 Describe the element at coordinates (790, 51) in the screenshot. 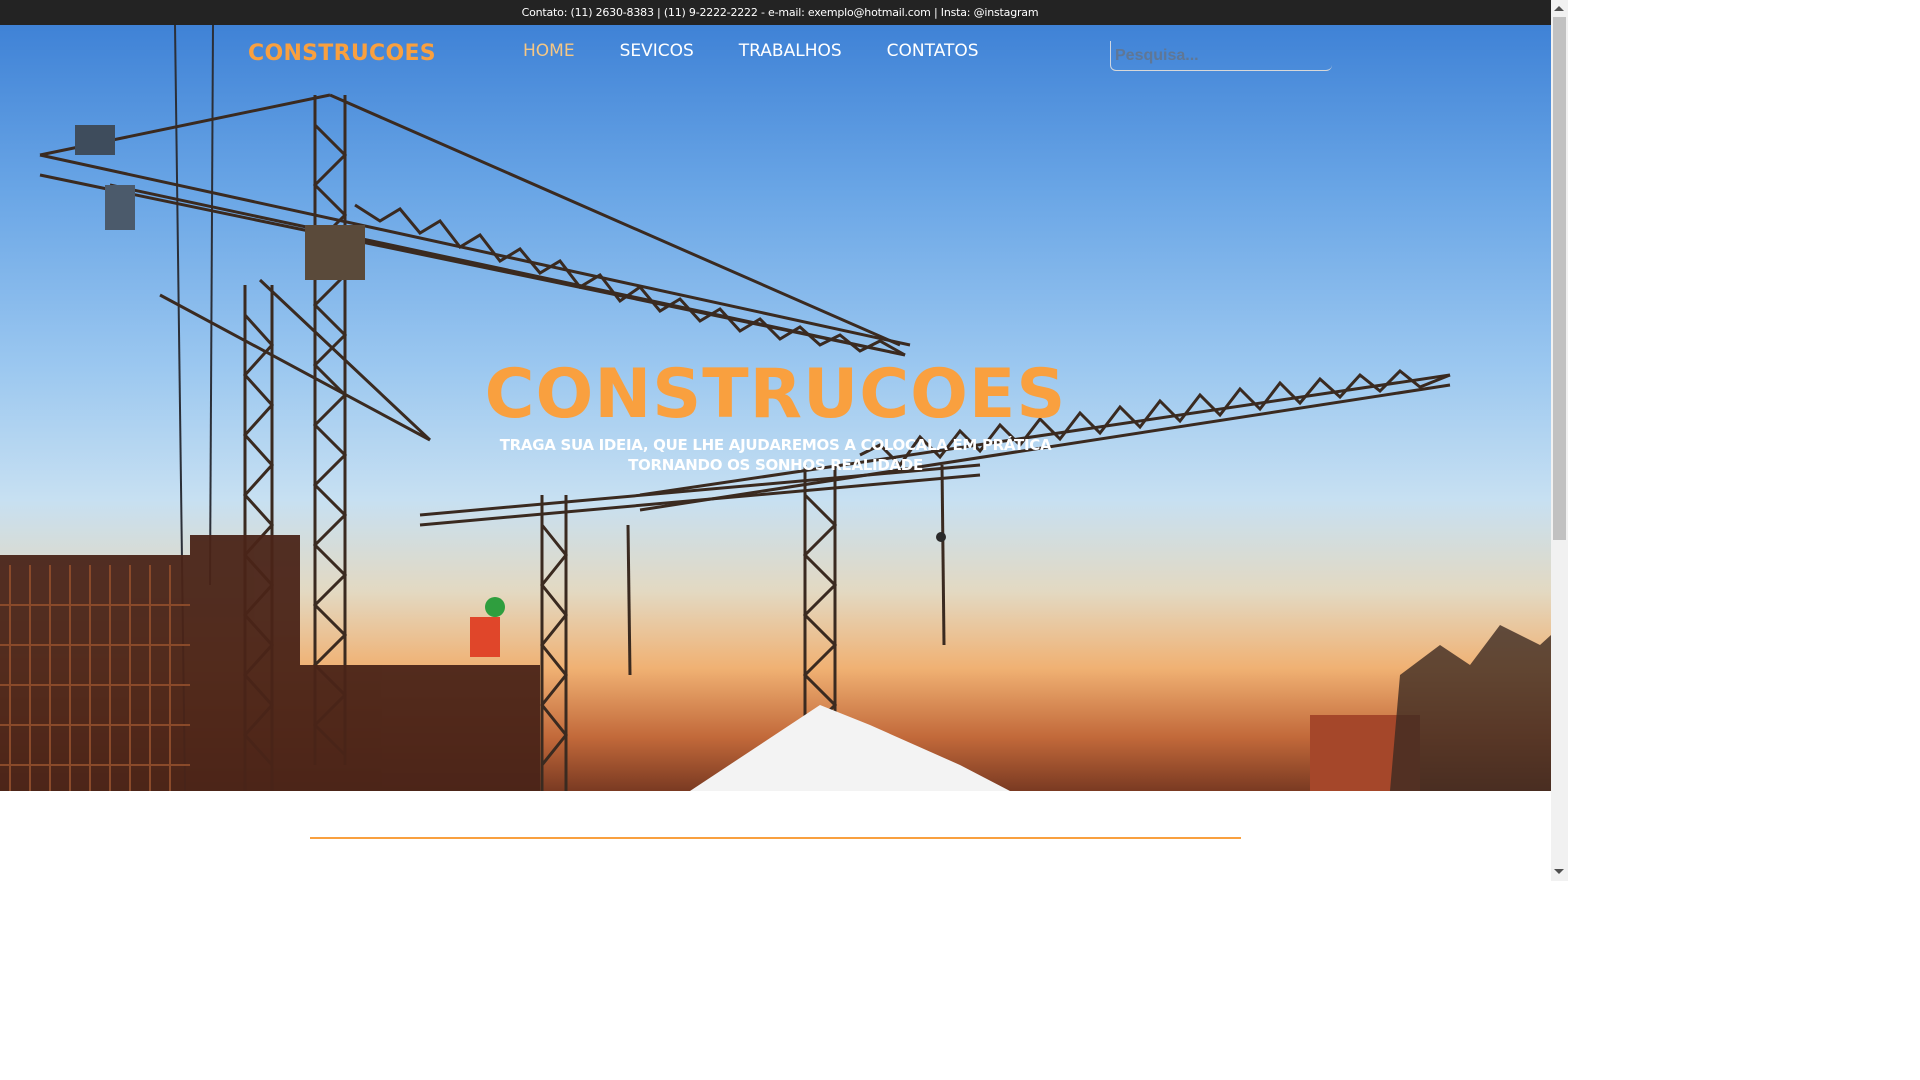

I see `nav-item-trabalhos: TRABALHOS` at that location.